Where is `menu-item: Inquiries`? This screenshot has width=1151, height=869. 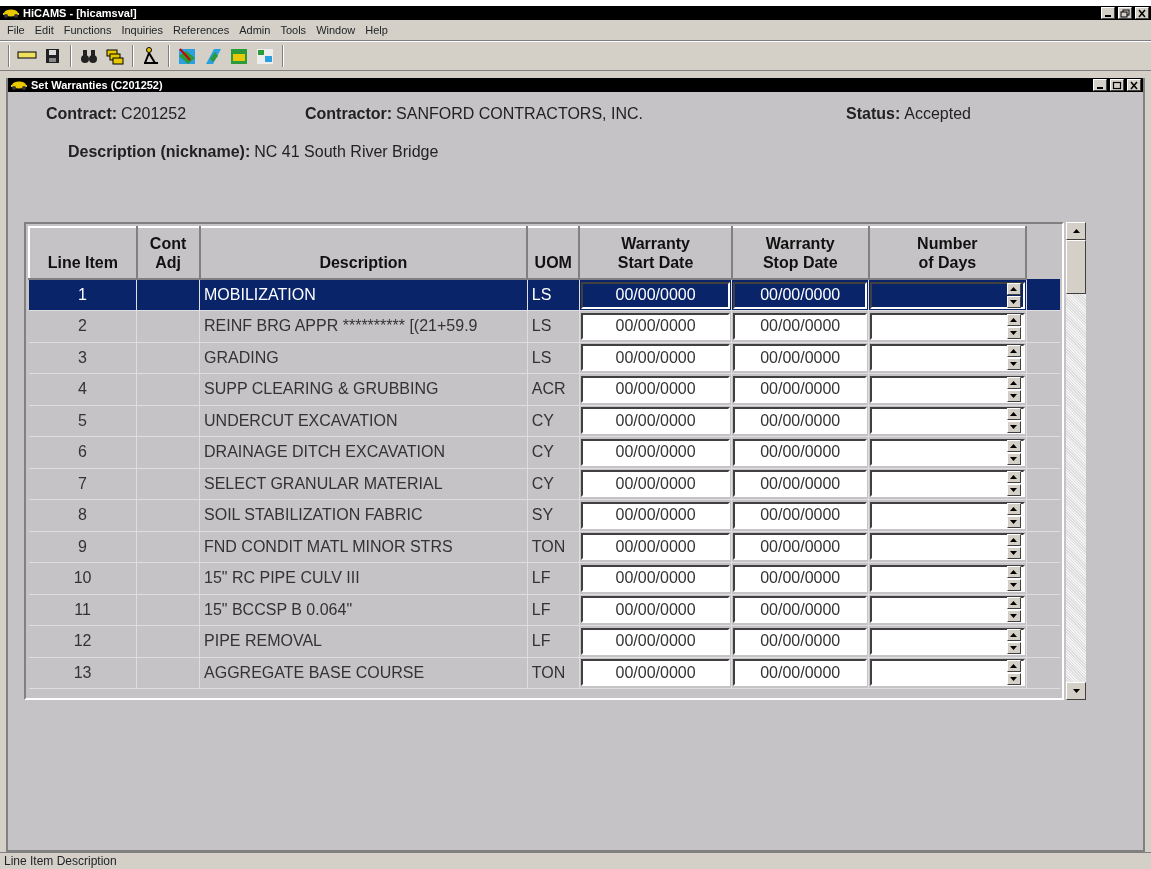 menu-item: Inquiries is located at coordinates (142, 30).